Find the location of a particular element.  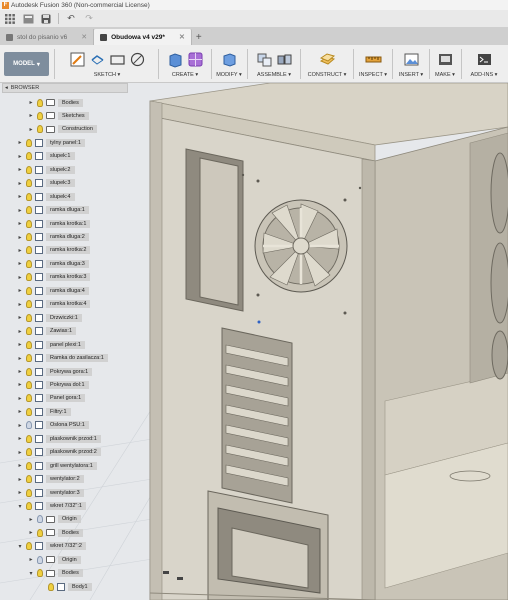

browser-item: ▸ Drzwiczki:1 is located at coordinates (49, 317).